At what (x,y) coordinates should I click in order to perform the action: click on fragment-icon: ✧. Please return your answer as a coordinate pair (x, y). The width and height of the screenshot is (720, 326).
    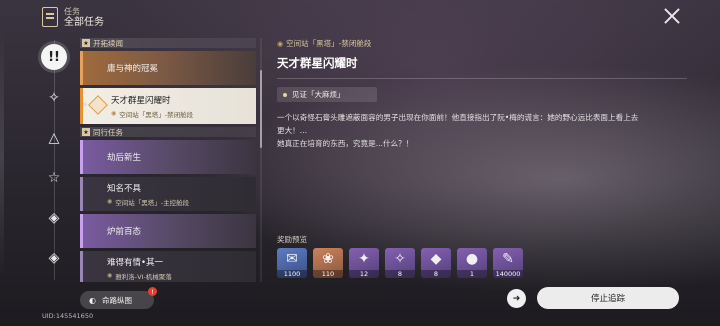
    Looking at the image, I should click on (400, 259).